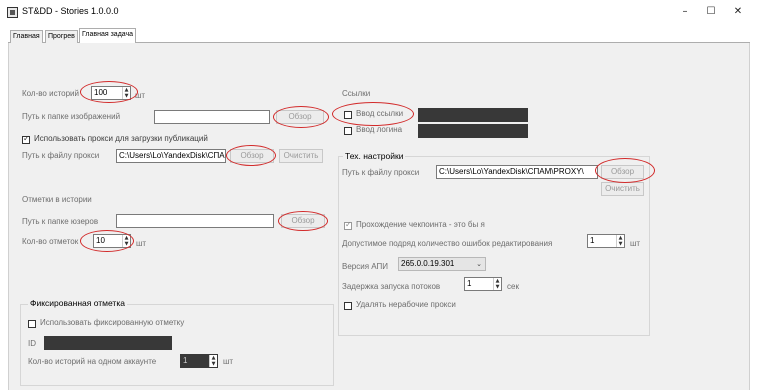 The width and height of the screenshot is (758, 390). I want to click on users-folder-label: Путь к папке юзеров, so click(60, 221).